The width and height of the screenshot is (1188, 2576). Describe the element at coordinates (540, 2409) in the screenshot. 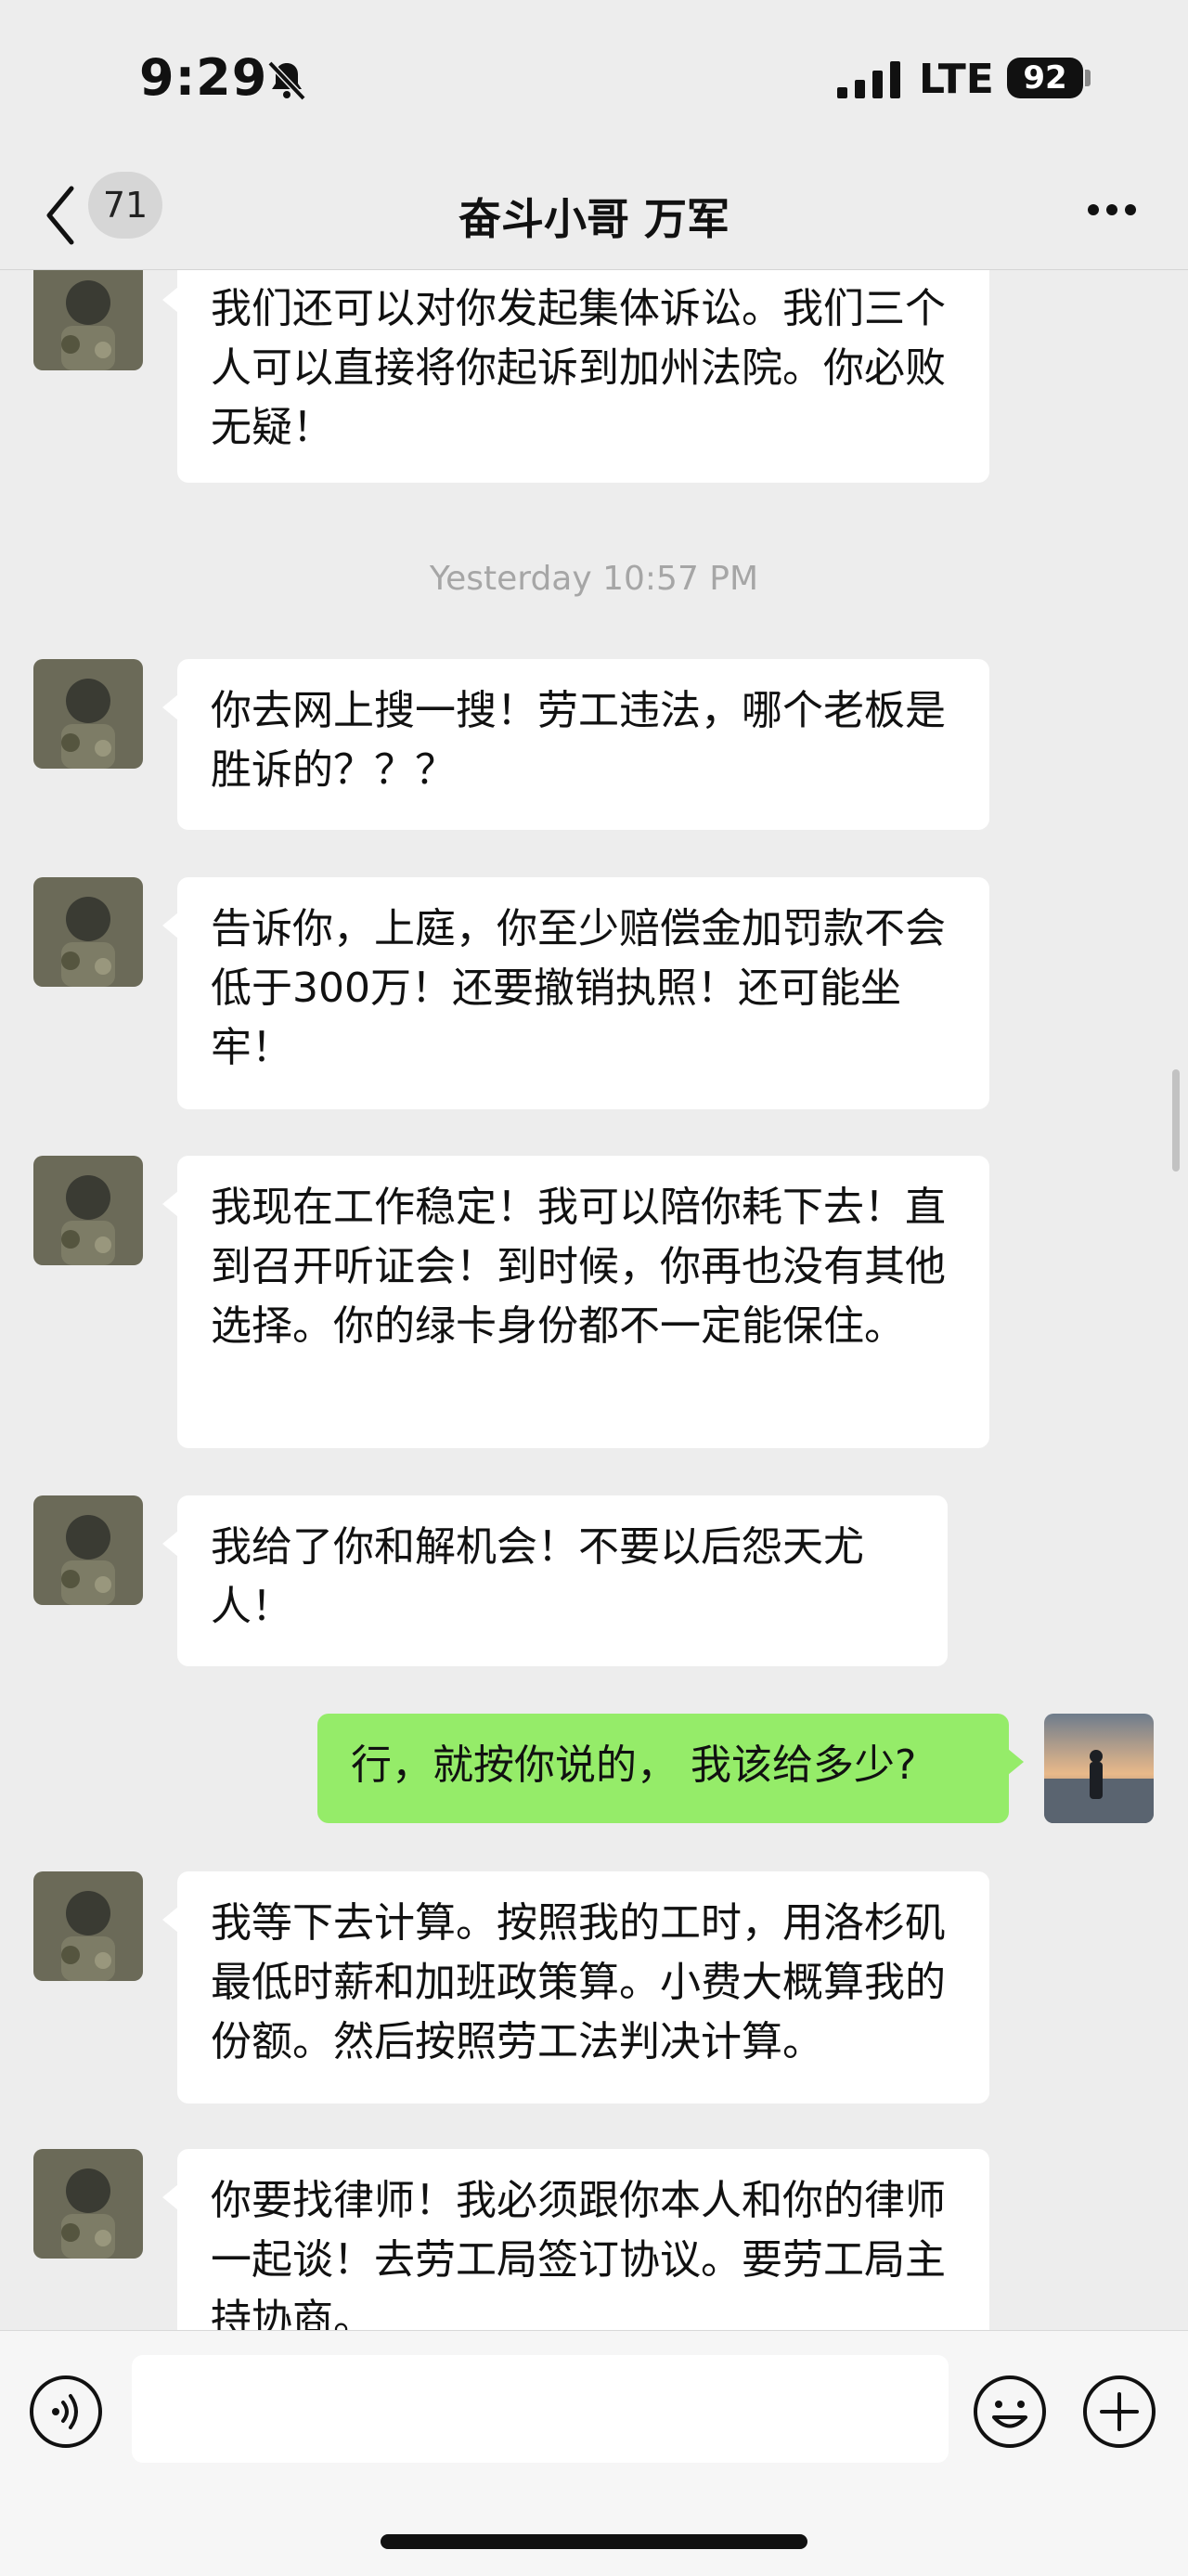

I see `message-input` at that location.